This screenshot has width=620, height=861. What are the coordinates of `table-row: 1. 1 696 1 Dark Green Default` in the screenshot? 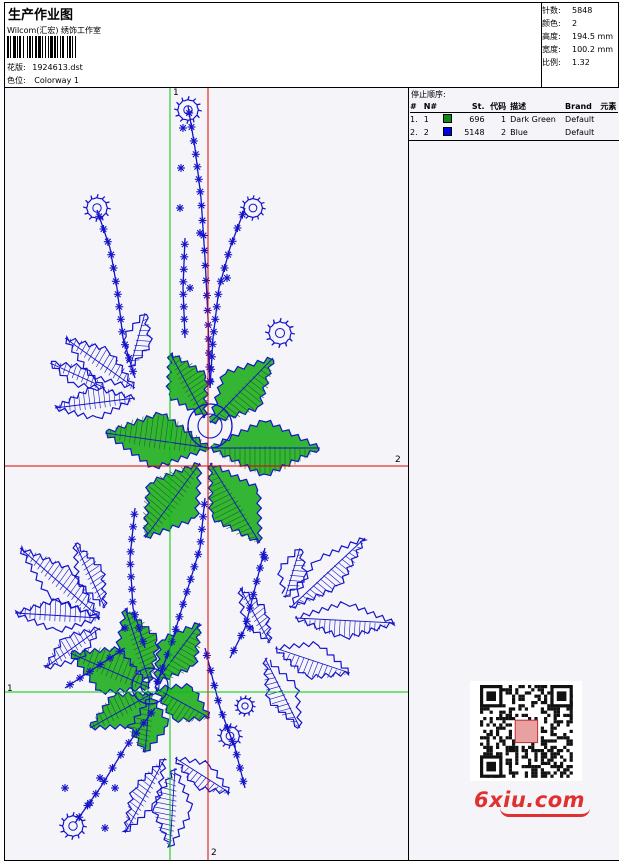 It's located at (514, 119).